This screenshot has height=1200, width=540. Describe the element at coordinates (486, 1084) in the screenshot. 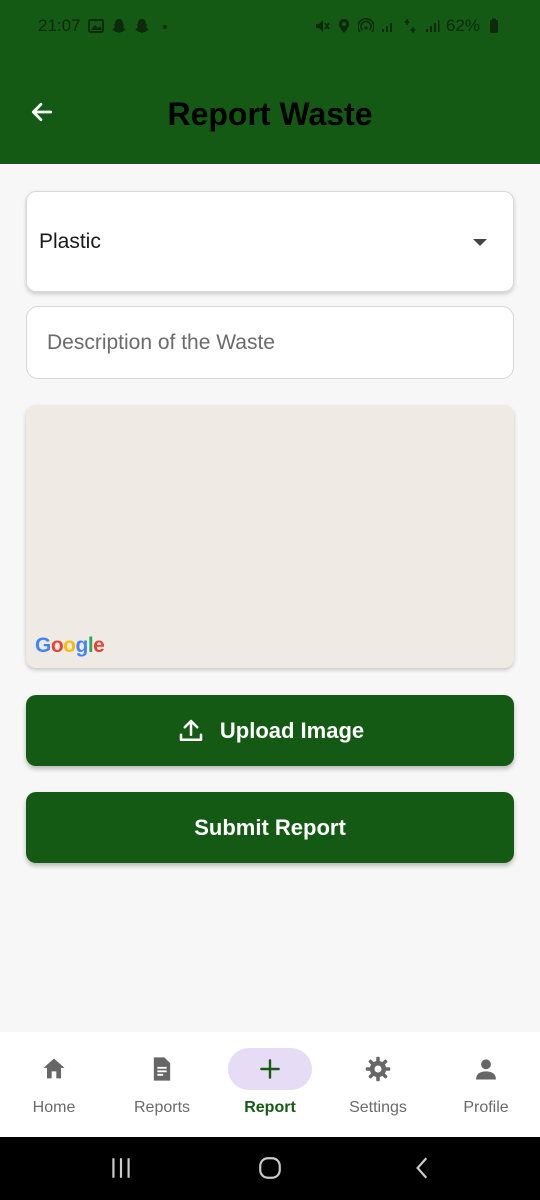

I see `nav-item-profile: Profile` at that location.